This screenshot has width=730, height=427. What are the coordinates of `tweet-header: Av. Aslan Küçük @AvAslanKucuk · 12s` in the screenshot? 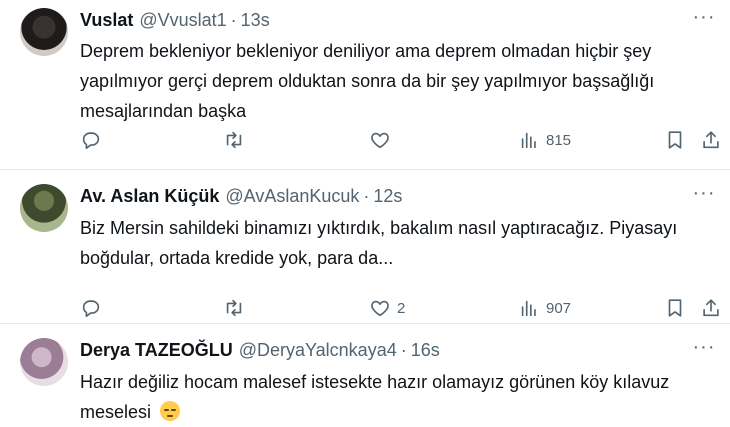 It's located at (380, 196).